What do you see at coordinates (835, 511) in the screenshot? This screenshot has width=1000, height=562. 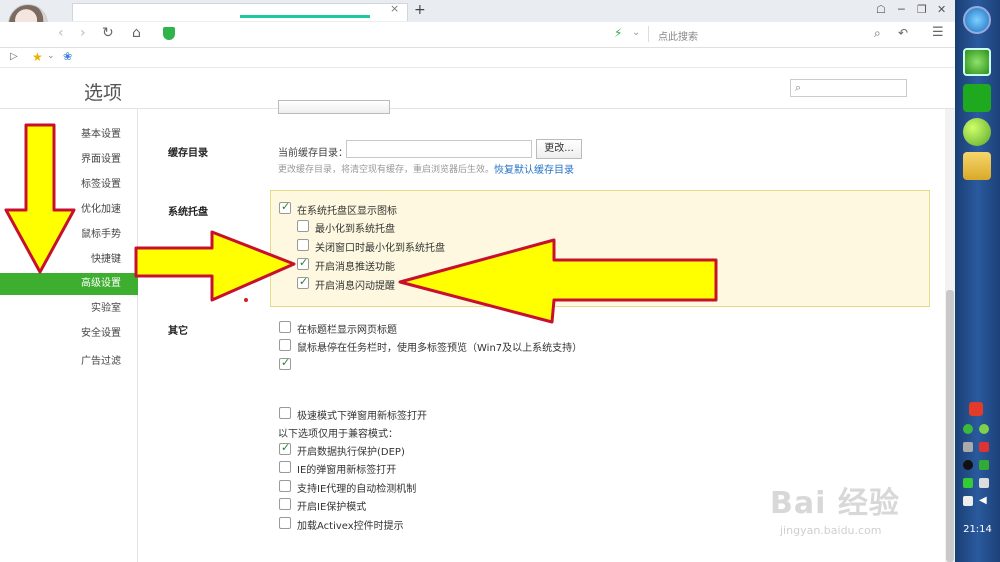 I see `baidu-watermark: Bai 经验 jingyan.baidu.com` at bounding box center [835, 511].